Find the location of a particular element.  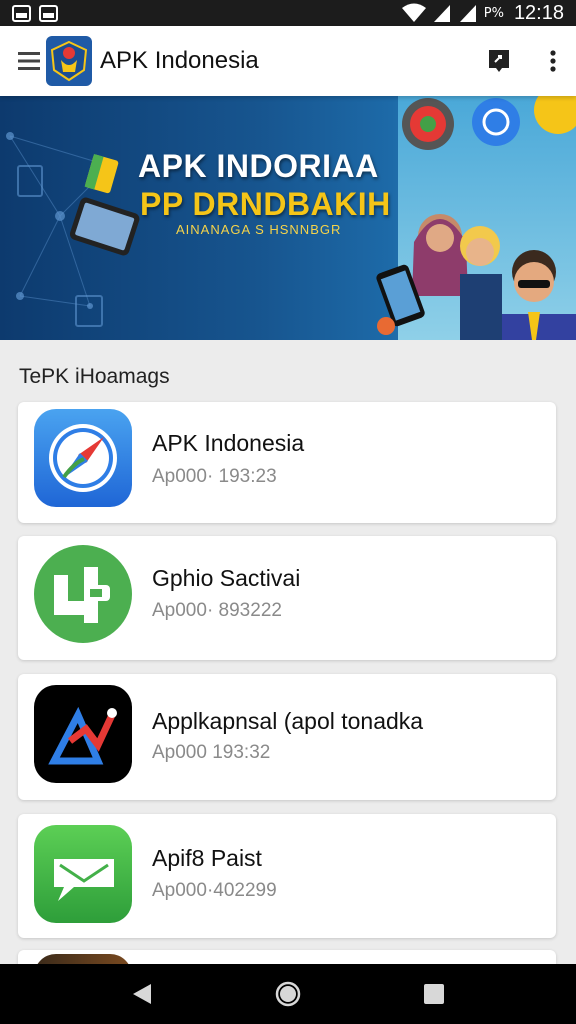

app-meta: Ap000 193:32 is located at coordinates (211, 752).